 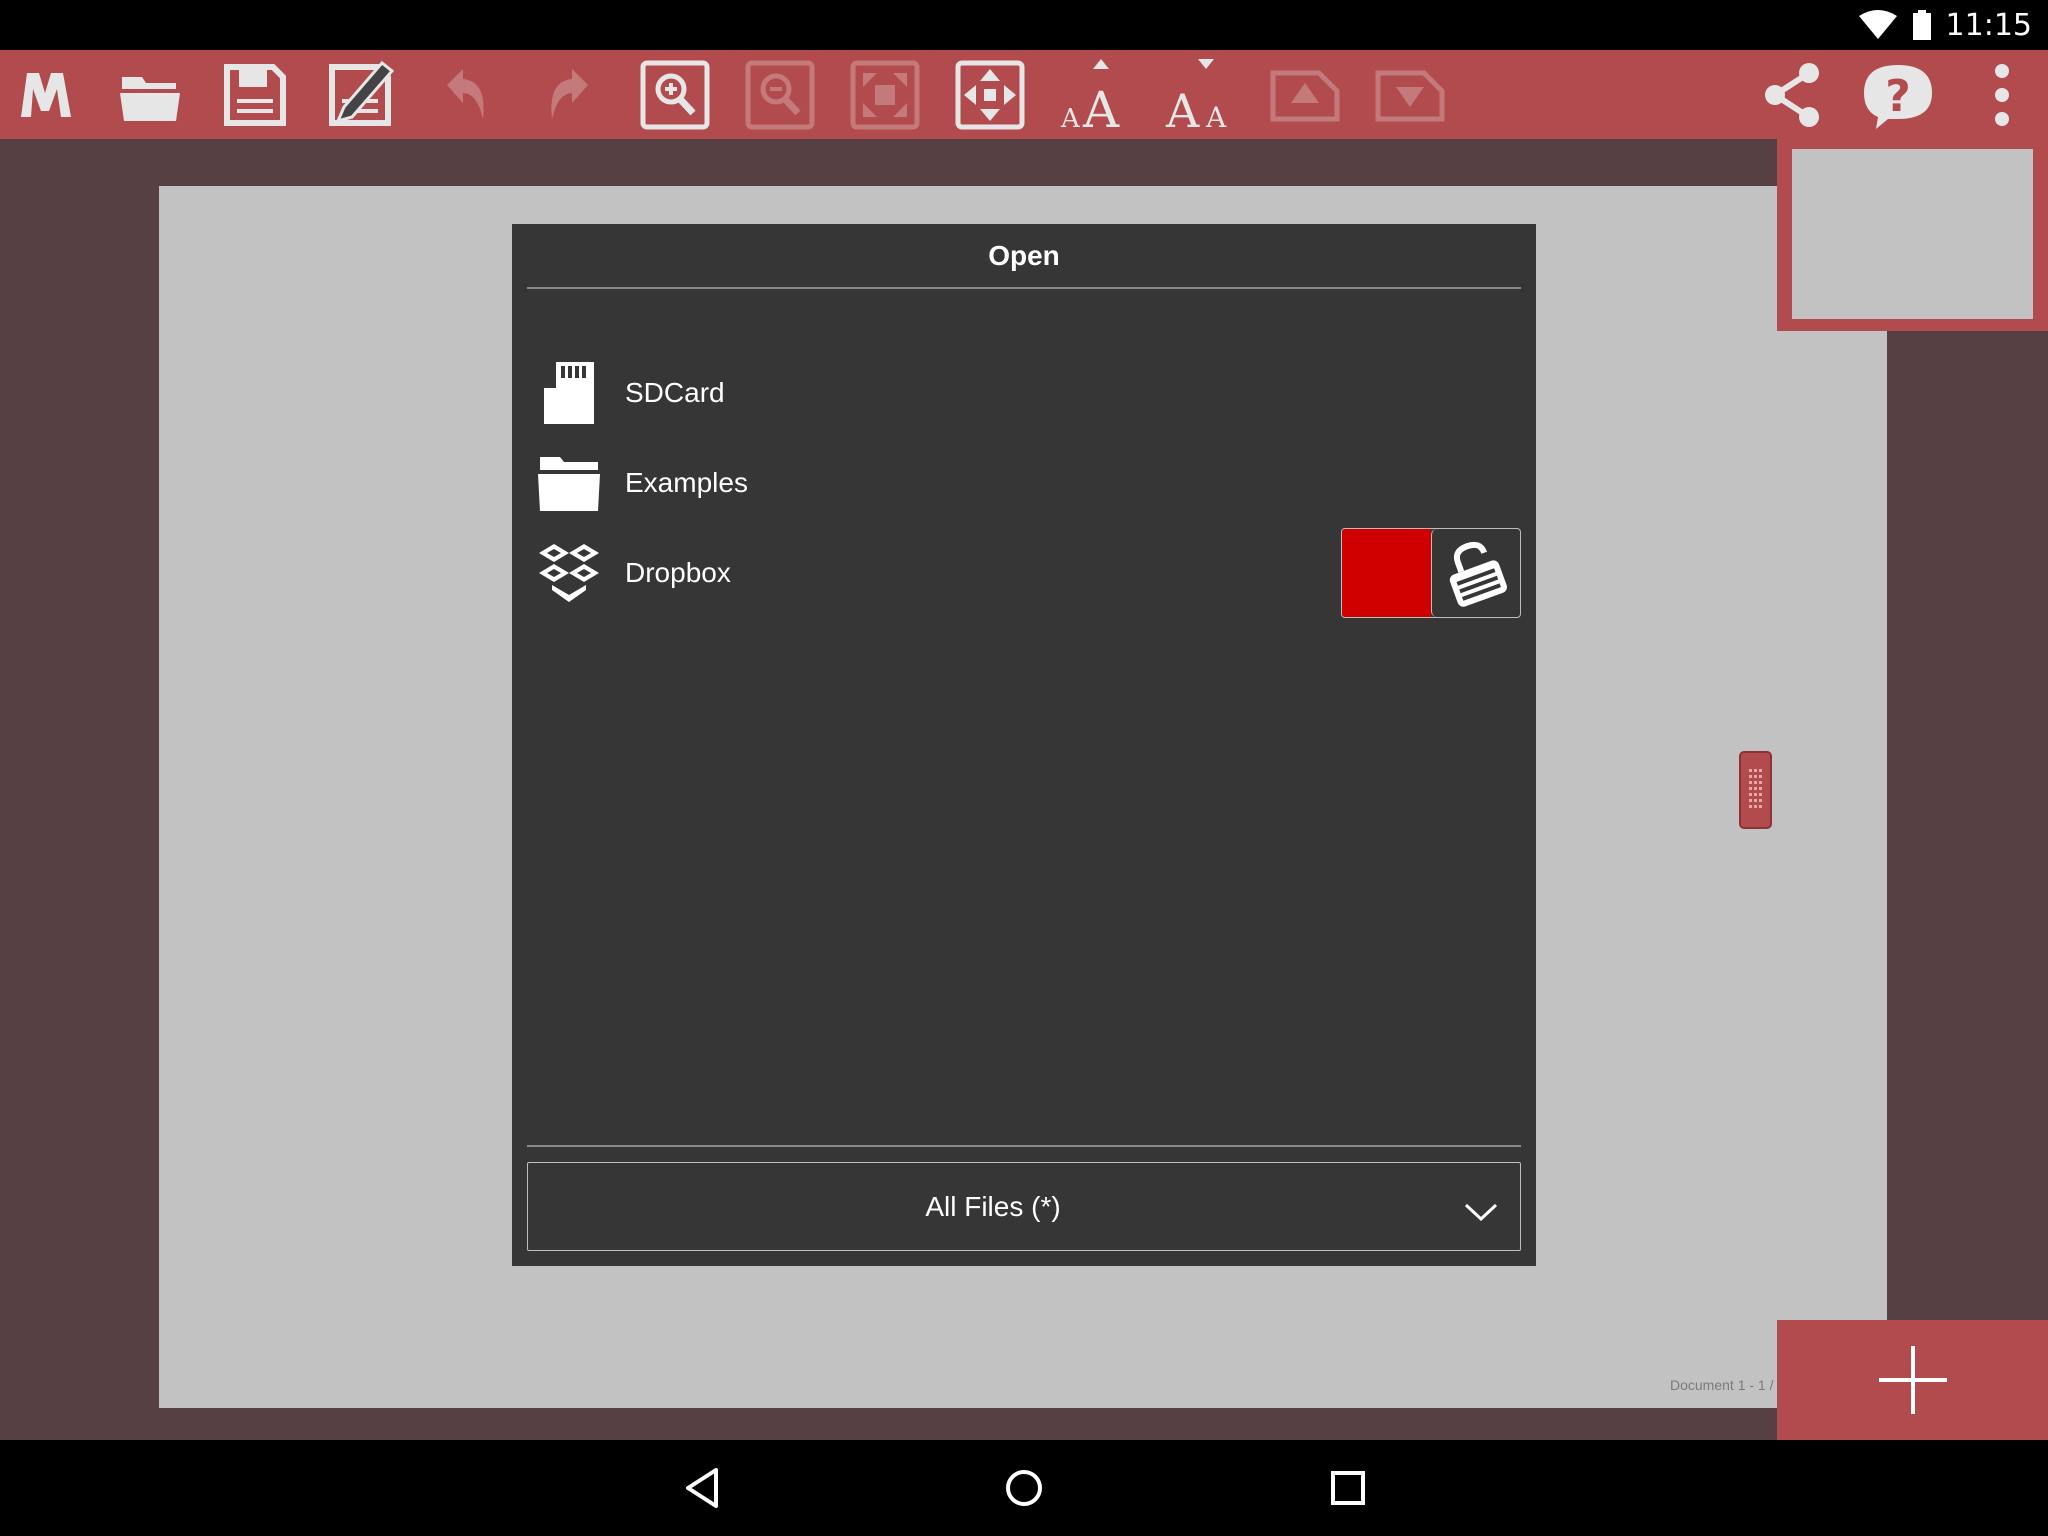 I want to click on unlock-icon, so click(x=1478, y=574).